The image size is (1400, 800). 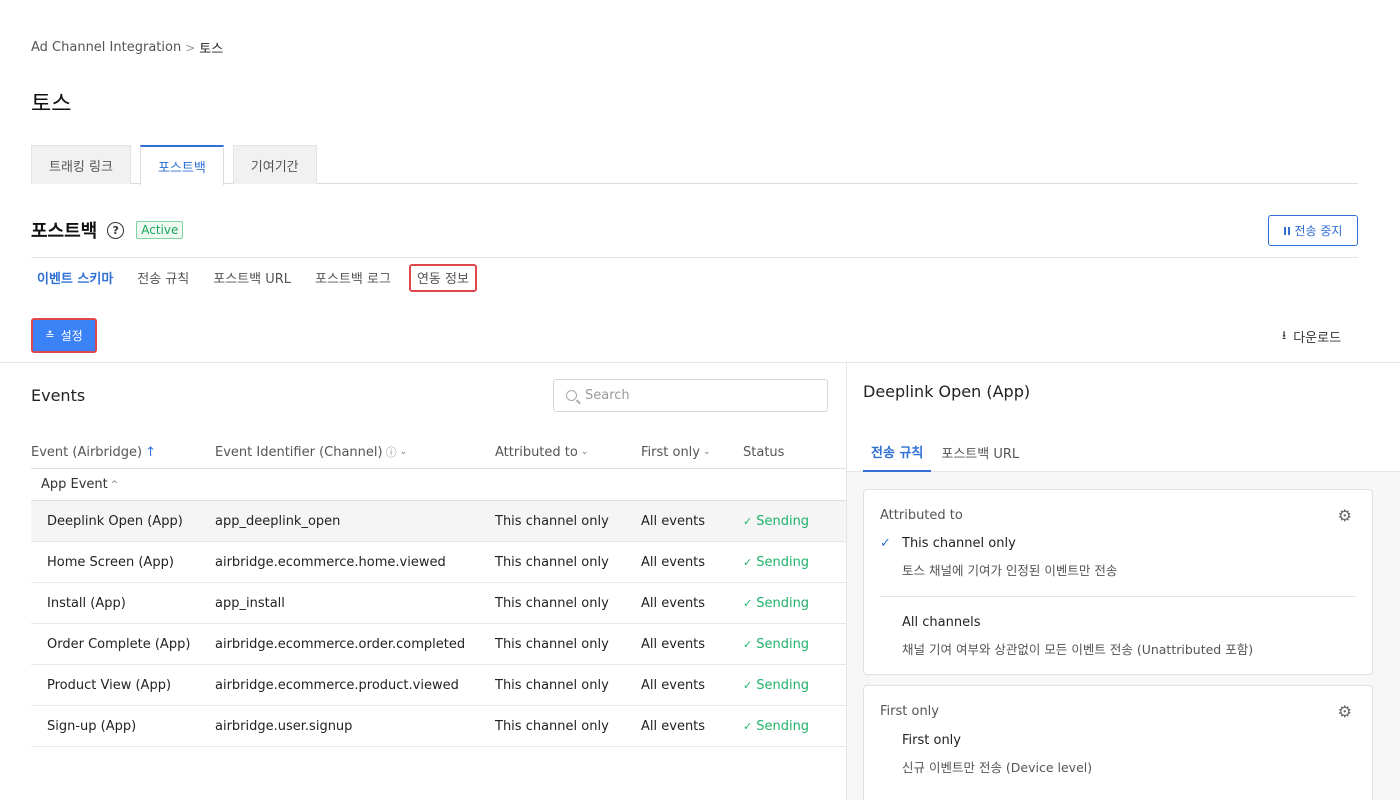 I want to click on settings-button: ≛ 설정, so click(x=64, y=335).